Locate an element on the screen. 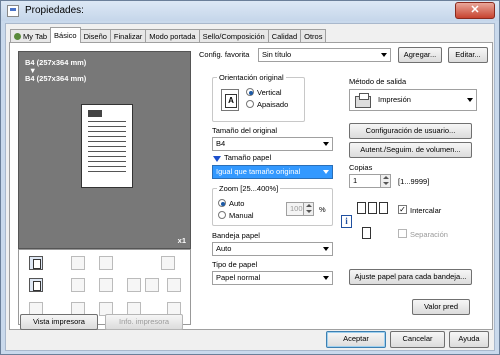 This screenshot has width=500, height=355. zoom-value: 100 is located at coordinates (296, 208).